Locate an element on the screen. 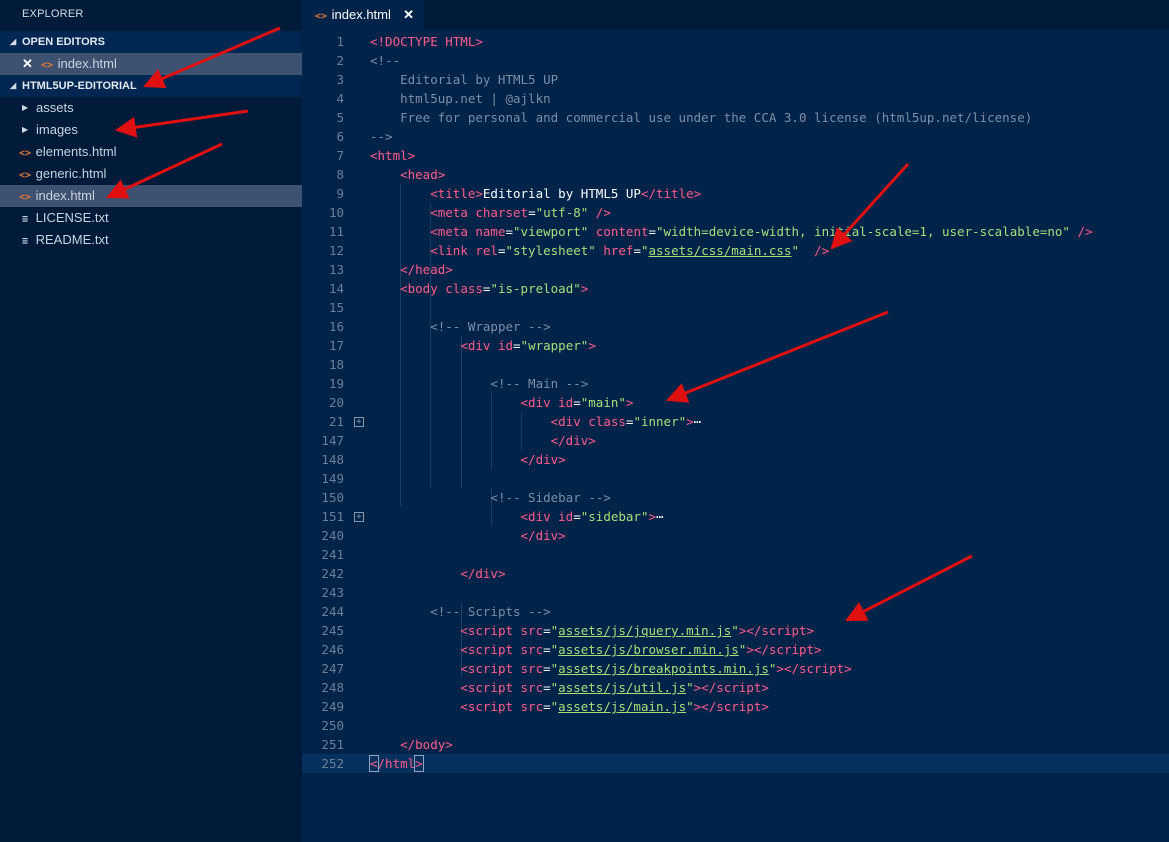 The width and height of the screenshot is (1169, 842). code-line: 244 <!-- Scripts --> is located at coordinates (735, 611).